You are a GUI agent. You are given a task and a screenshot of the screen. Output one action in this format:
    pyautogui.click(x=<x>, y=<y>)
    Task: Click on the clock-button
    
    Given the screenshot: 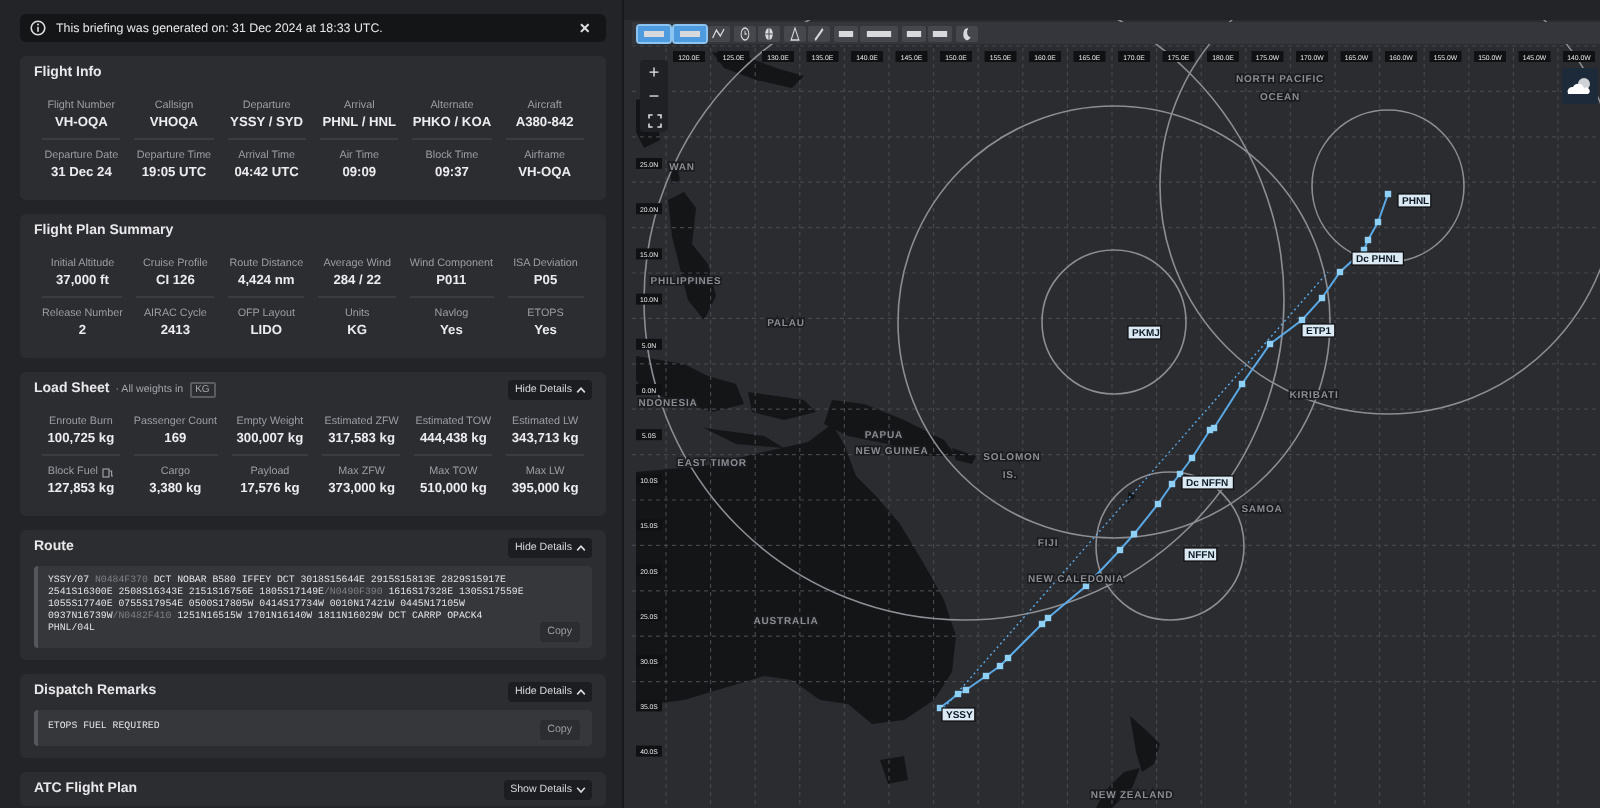 What is the action you would take?
    pyautogui.click(x=744, y=33)
    